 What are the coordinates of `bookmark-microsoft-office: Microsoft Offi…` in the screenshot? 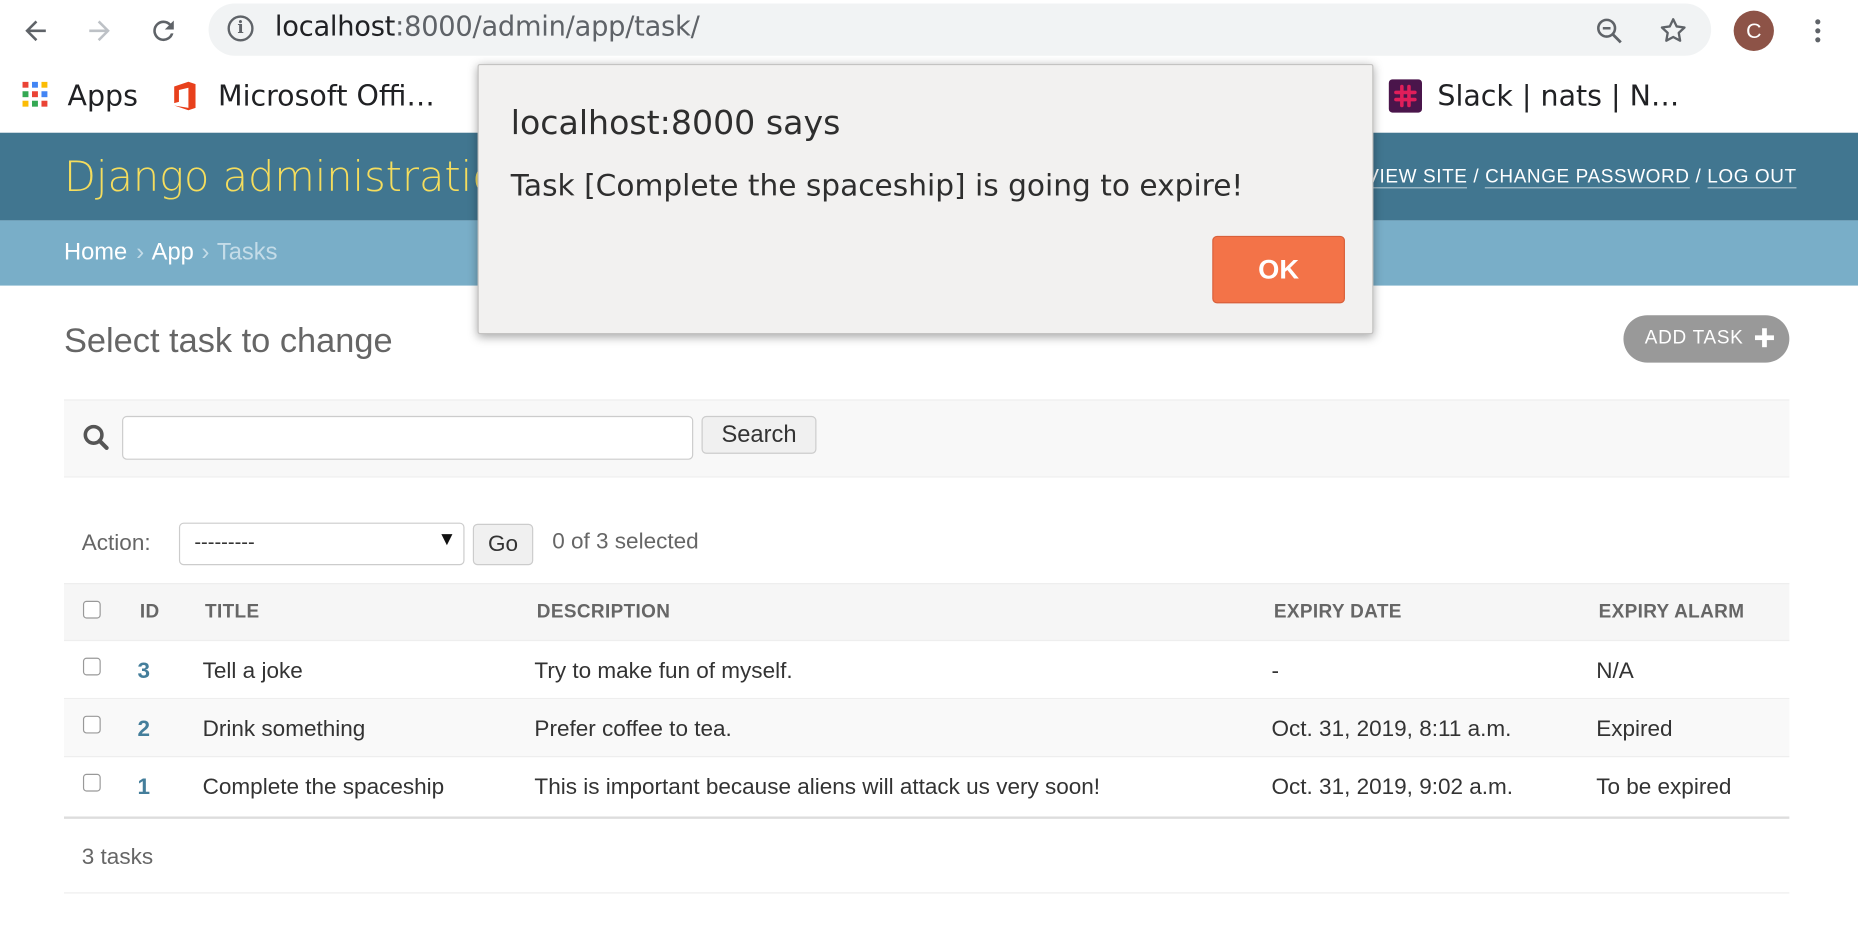 It's located at (326, 95).